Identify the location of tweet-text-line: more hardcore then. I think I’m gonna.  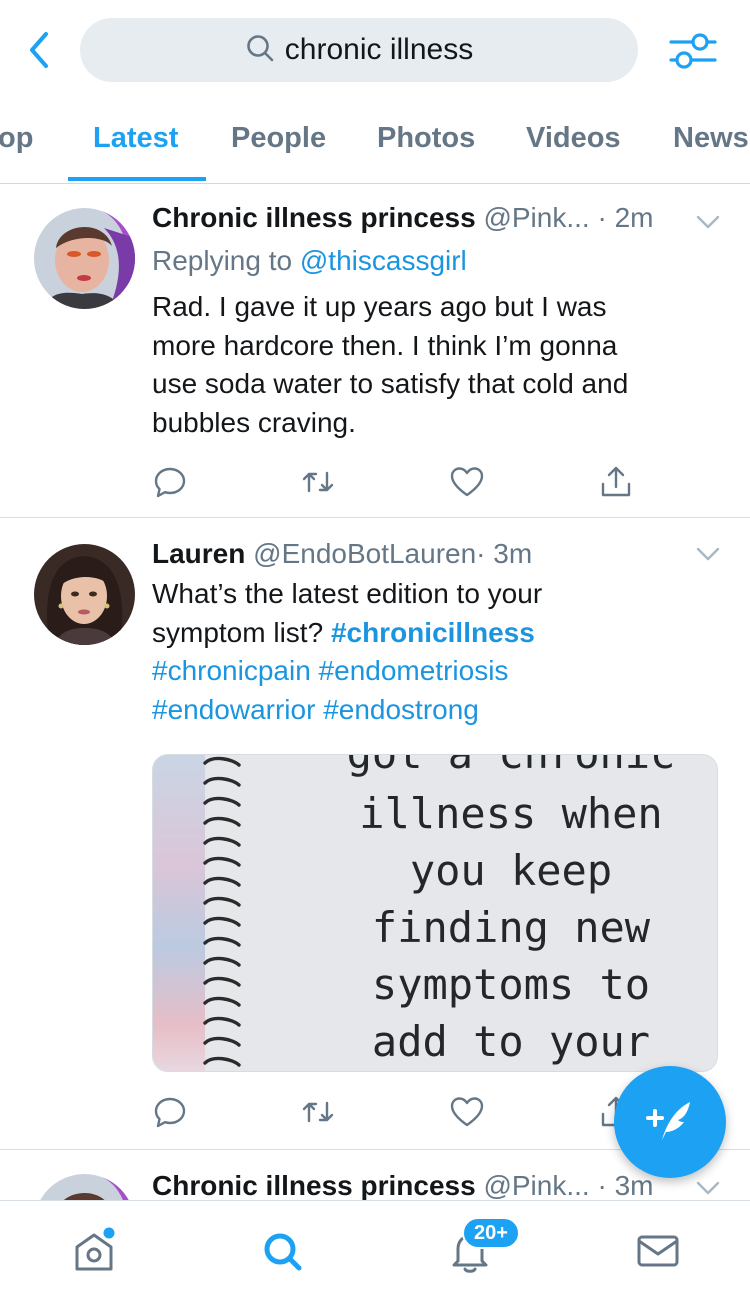
(385, 345).